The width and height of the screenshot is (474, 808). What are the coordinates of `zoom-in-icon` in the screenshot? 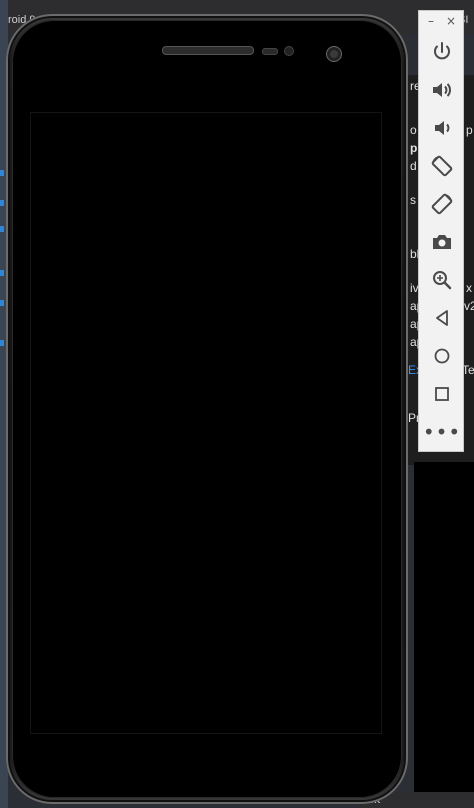 It's located at (442, 280).